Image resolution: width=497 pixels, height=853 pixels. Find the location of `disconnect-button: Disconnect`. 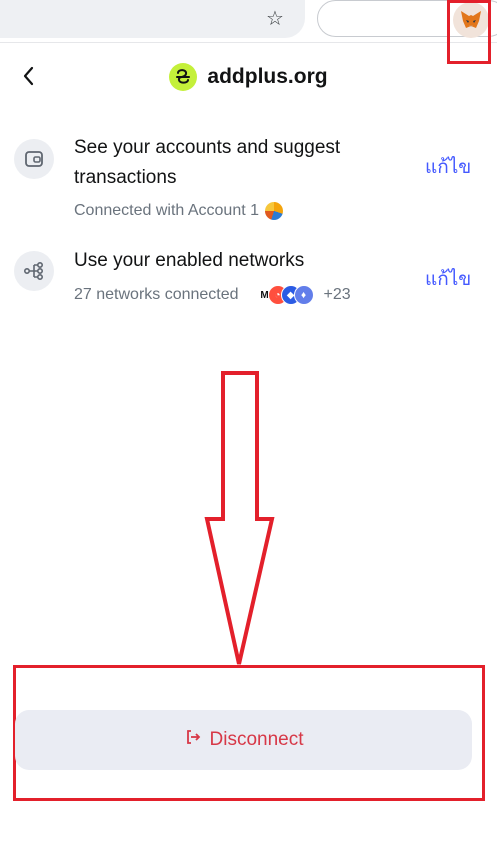

disconnect-button: Disconnect is located at coordinates (243, 740).